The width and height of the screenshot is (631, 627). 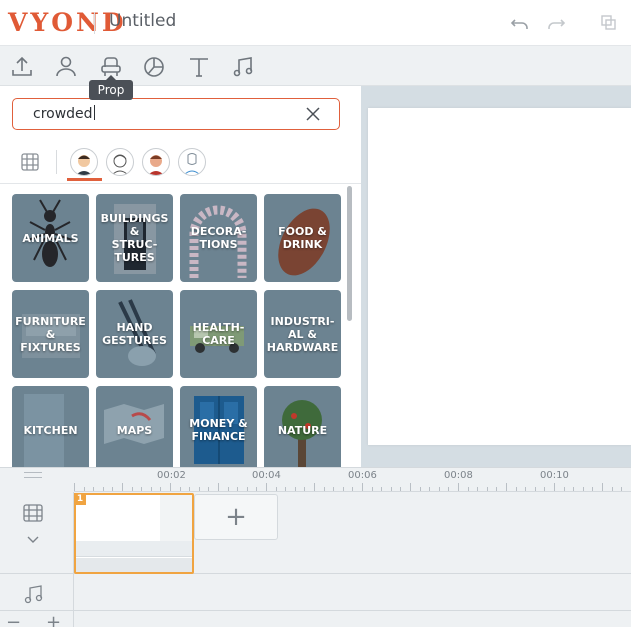 What do you see at coordinates (50, 426) in the screenshot?
I see `category-kitchen: KITCHEN` at bounding box center [50, 426].